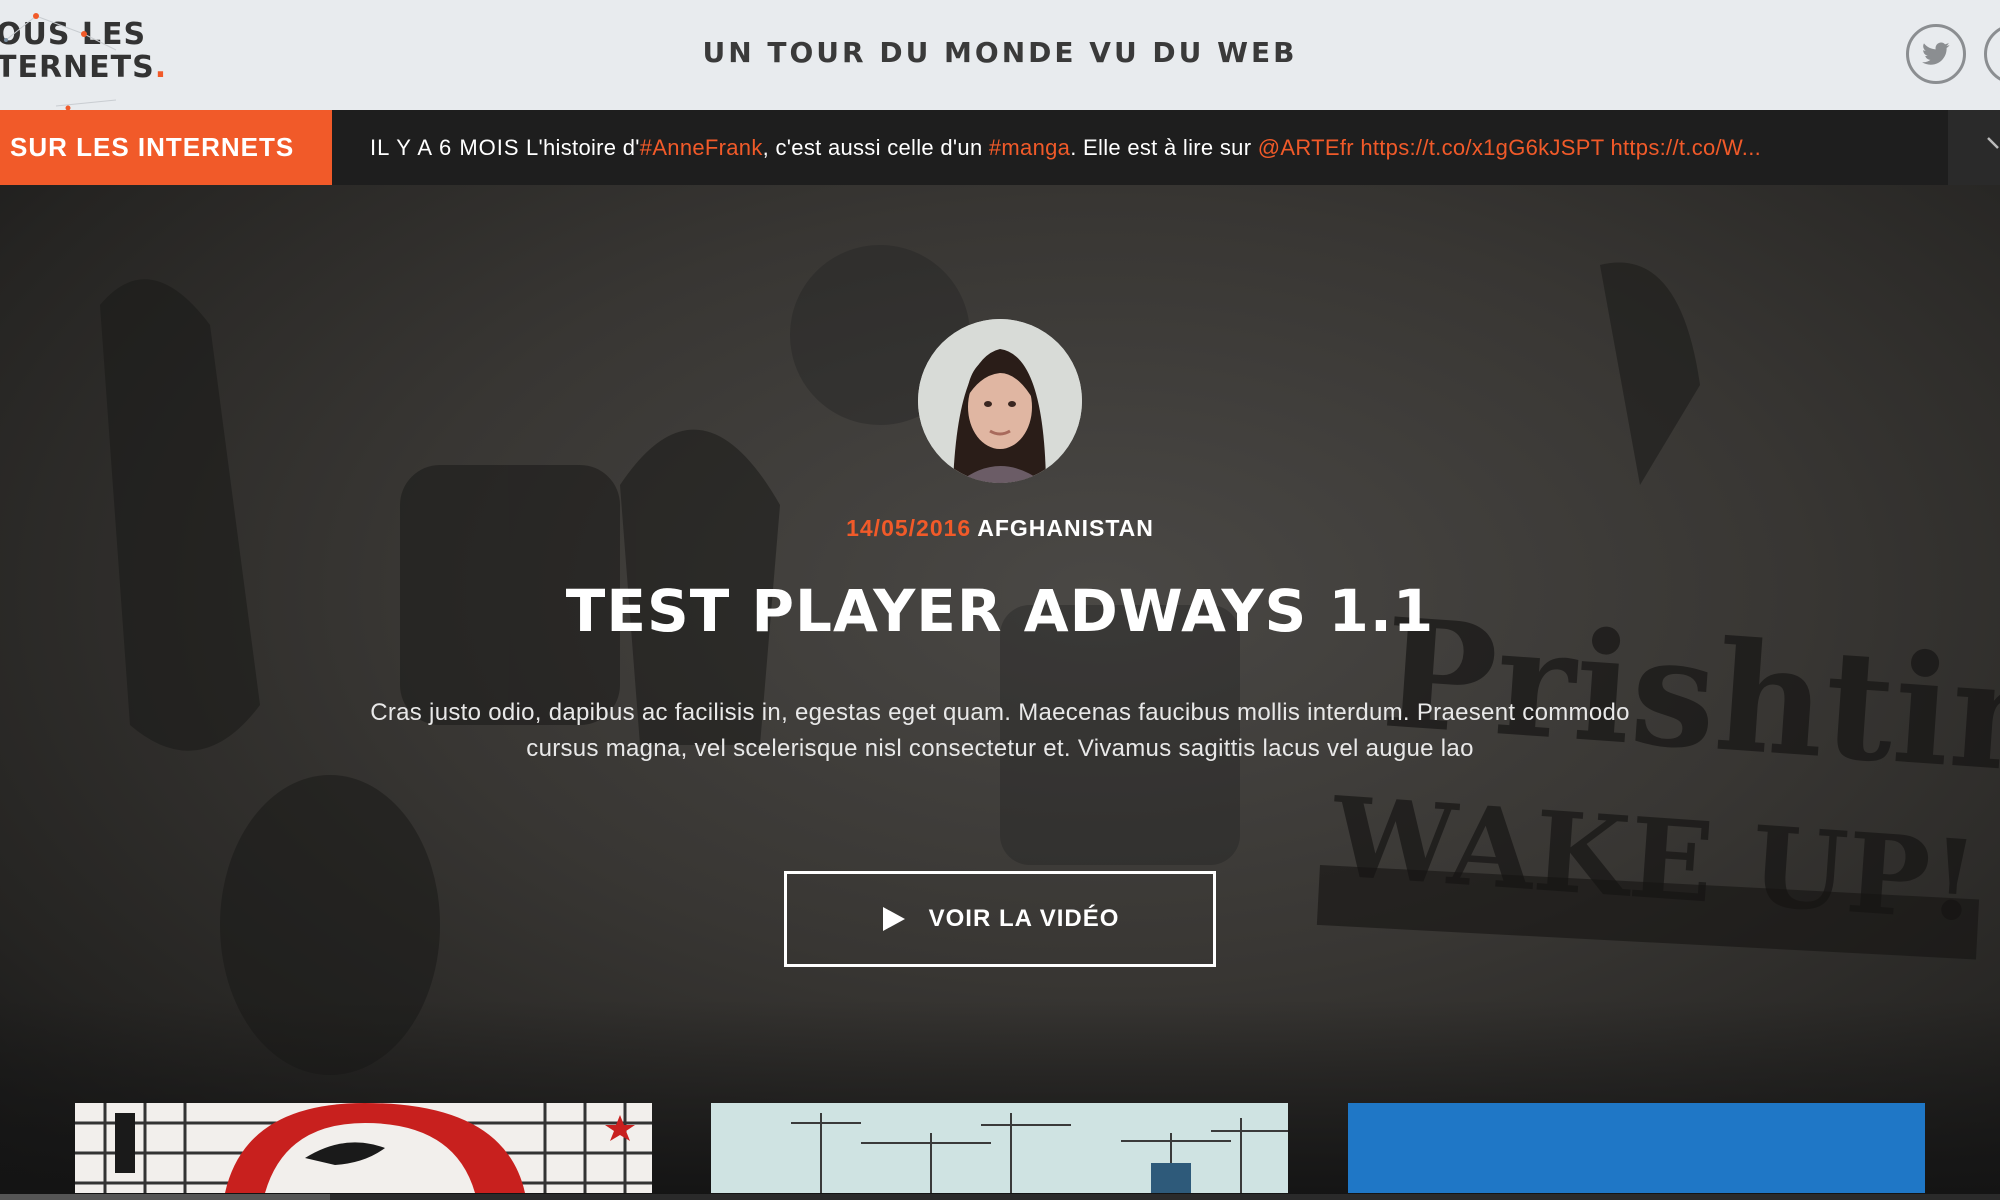  I want to click on twitter-icon, so click(1936, 53).